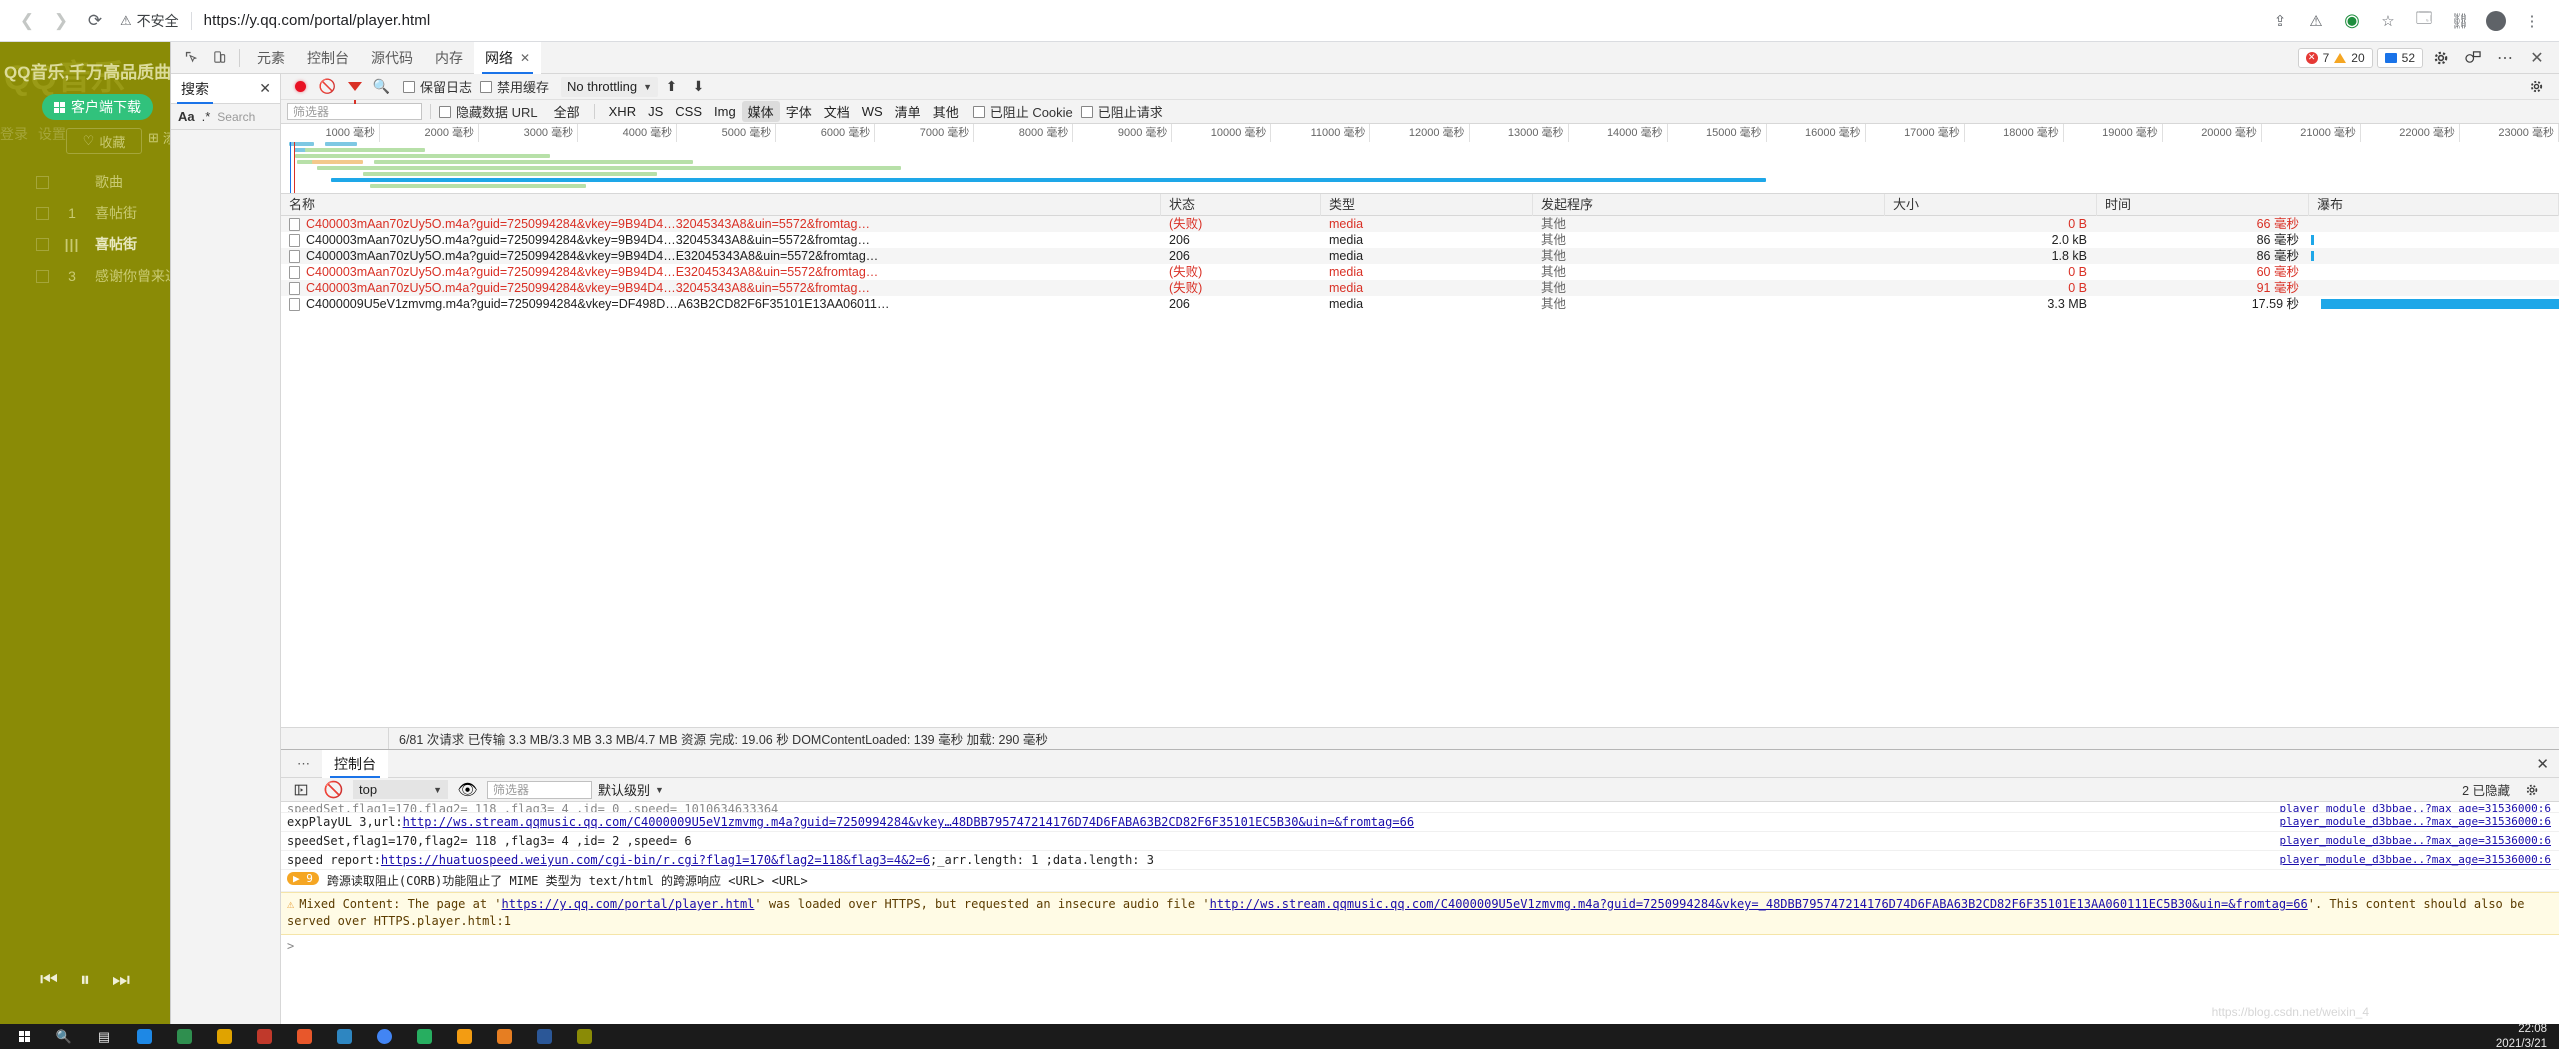 This screenshot has height=1049, width=2559. Describe the element at coordinates (355, 763) in the screenshot. I see `drawer-tab-console: 控制台` at that location.